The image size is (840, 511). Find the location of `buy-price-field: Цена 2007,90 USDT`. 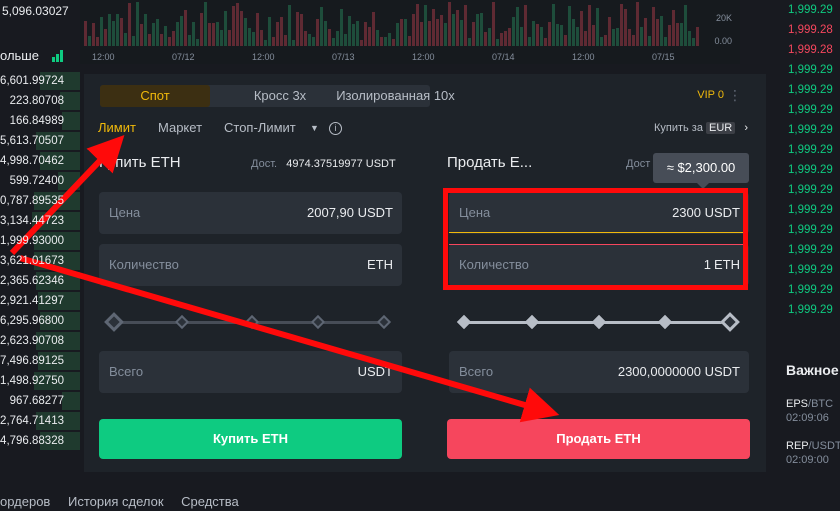

buy-price-field: Цена 2007,90 USDT is located at coordinates (250, 213).